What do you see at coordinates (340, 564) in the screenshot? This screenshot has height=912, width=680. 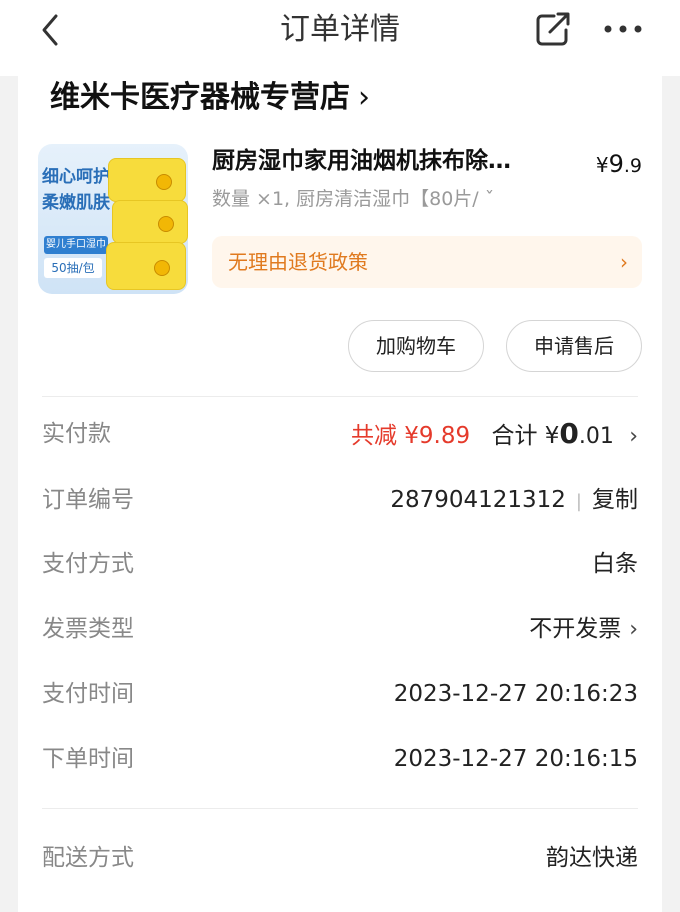 I see `payment-method-row: 支付方式 白条` at bounding box center [340, 564].